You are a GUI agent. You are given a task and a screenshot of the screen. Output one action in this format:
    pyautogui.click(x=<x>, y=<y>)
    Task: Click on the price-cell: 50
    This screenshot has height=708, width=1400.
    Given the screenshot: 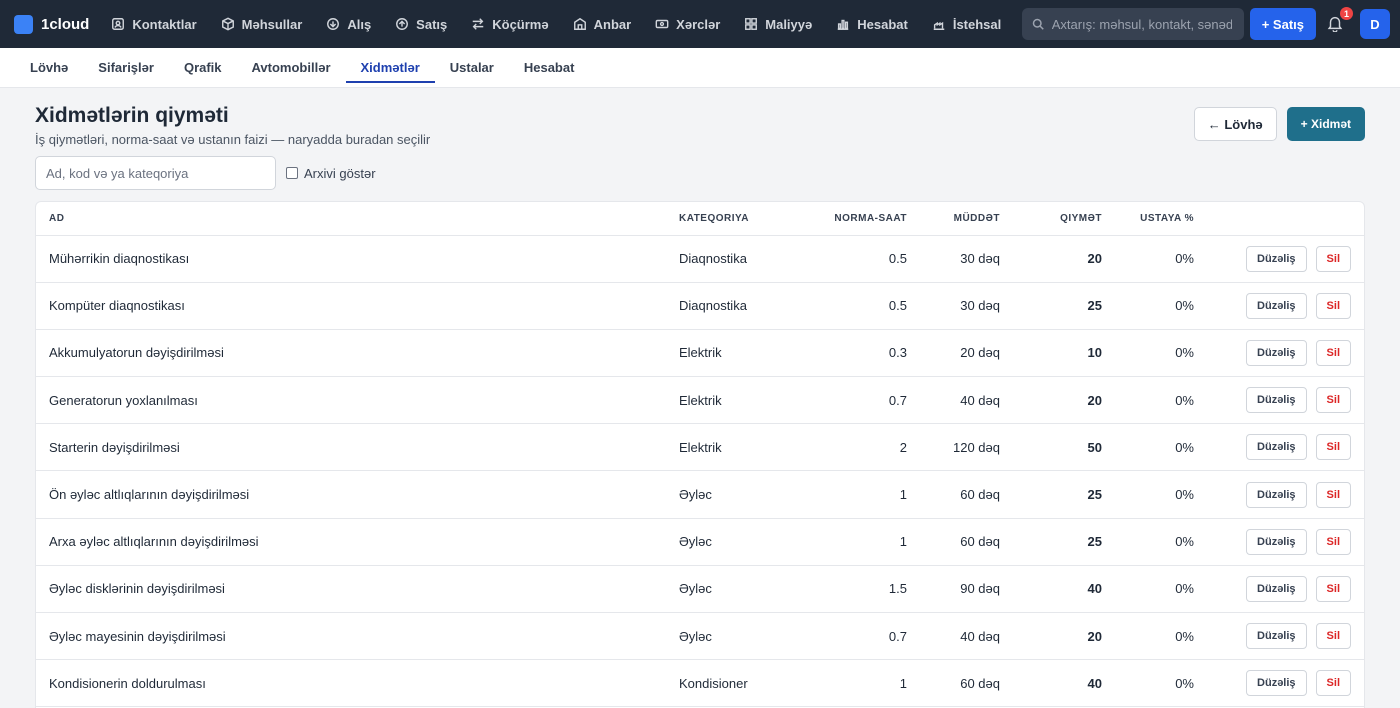 What is the action you would take?
    pyautogui.click(x=1051, y=447)
    